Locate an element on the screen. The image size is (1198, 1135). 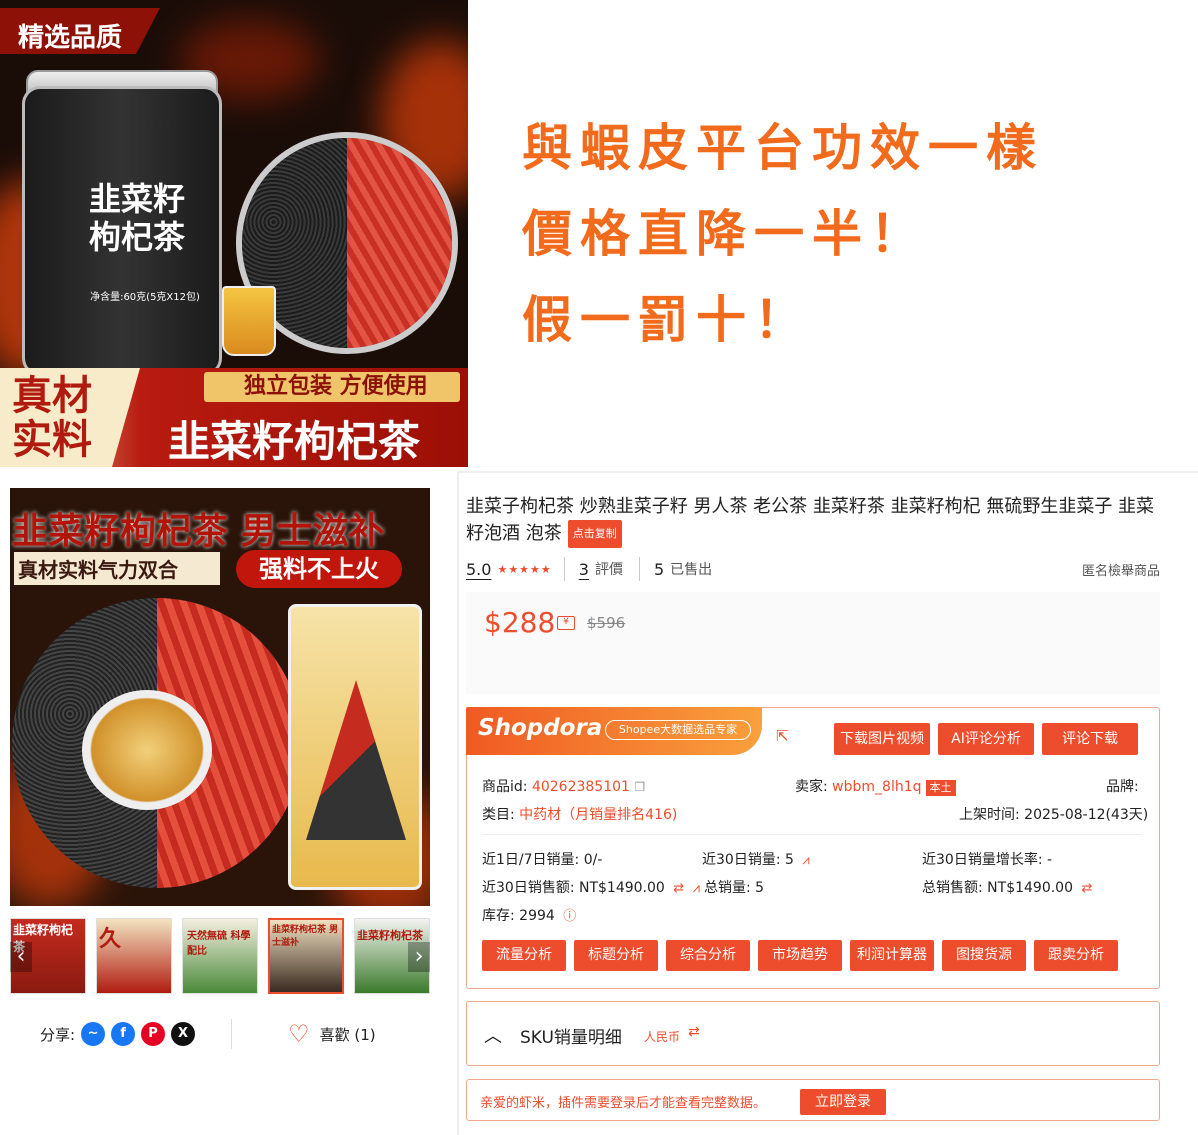
reviews-count: 3 is located at coordinates (584, 569).